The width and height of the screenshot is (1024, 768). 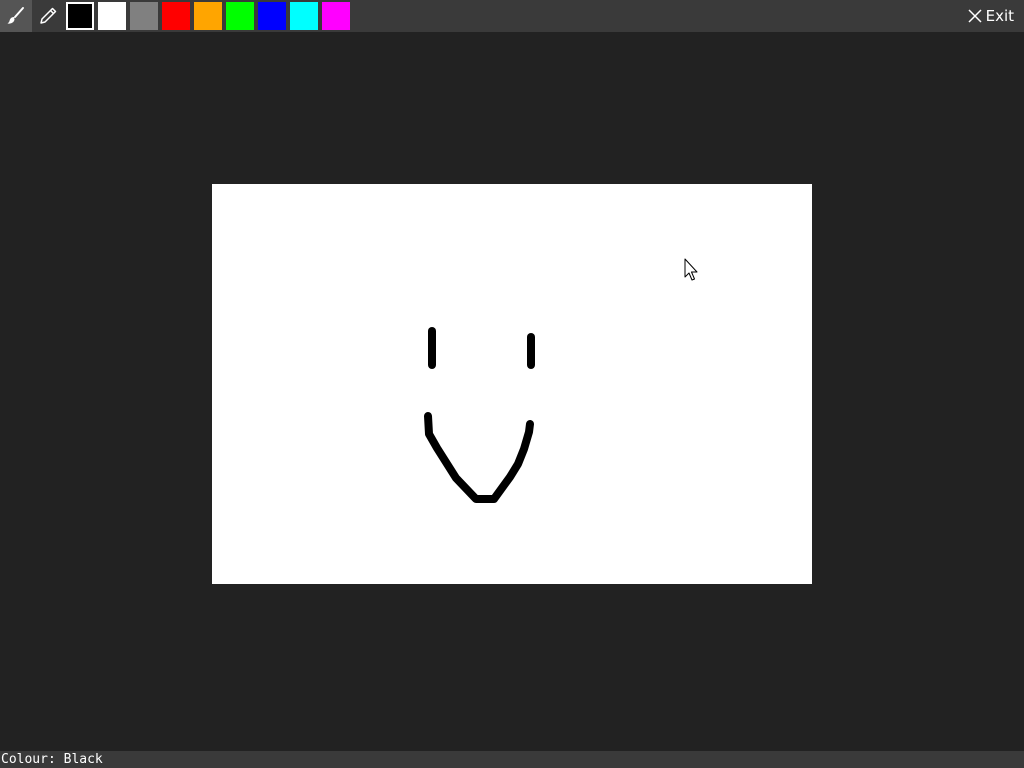 I want to click on drawing-strokes, so click(x=479, y=415).